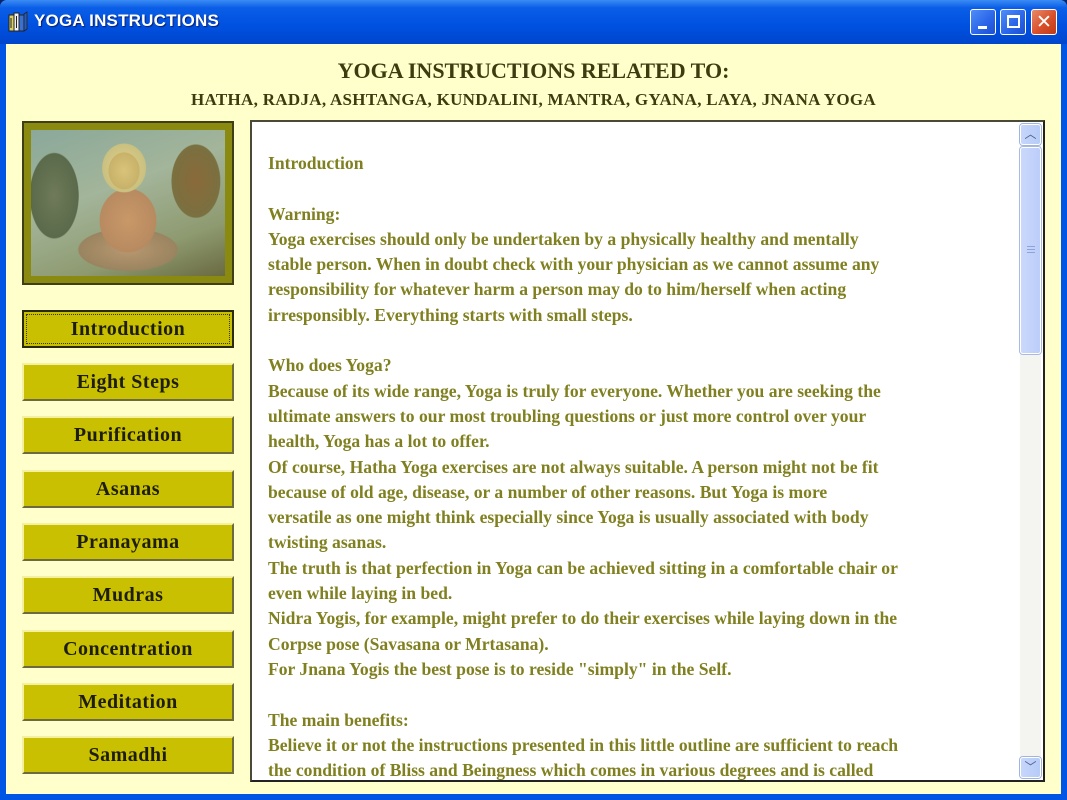 Image resolution: width=1067 pixels, height=800 pixels. I want to click on buddha-image, so click(128, 203).